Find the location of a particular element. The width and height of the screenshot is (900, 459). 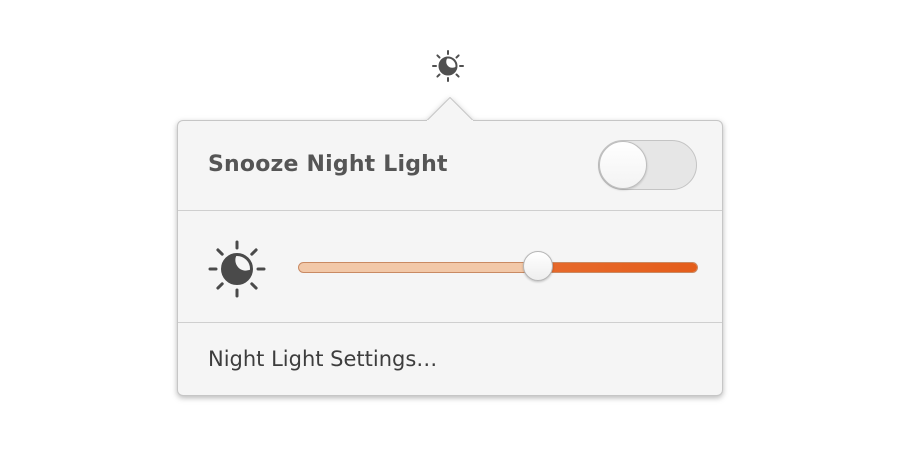

popover-arrow is located at coordinates (450, 109).